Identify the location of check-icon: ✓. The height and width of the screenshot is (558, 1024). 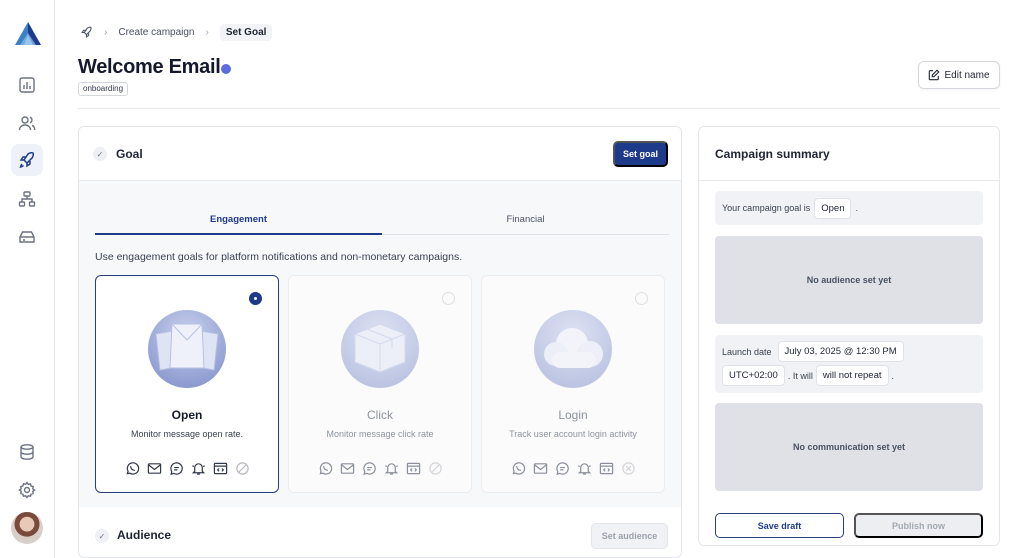
(100, 154).